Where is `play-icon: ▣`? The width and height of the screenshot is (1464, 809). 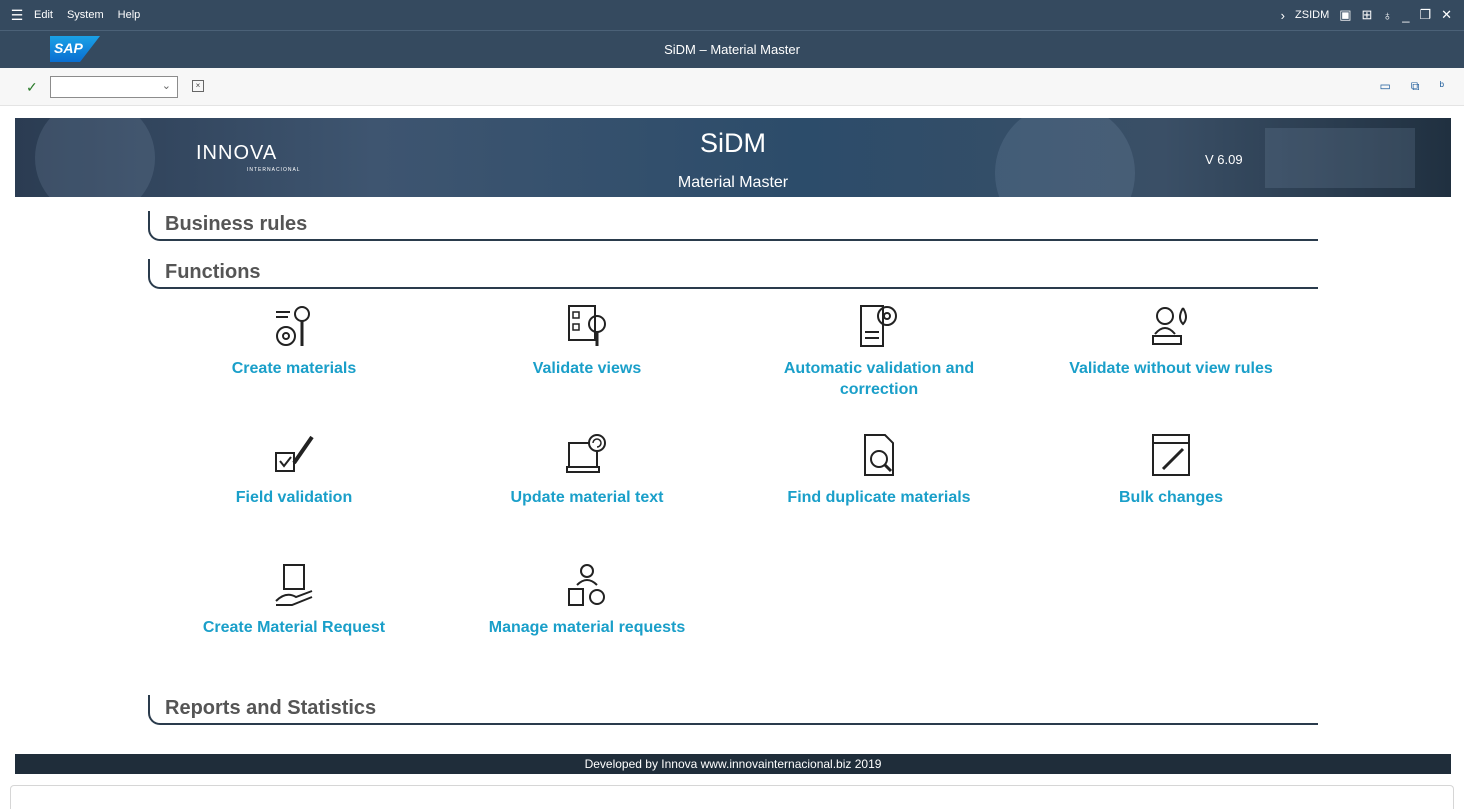 play-icon: ▣ is located at coordinates (1345, 15).